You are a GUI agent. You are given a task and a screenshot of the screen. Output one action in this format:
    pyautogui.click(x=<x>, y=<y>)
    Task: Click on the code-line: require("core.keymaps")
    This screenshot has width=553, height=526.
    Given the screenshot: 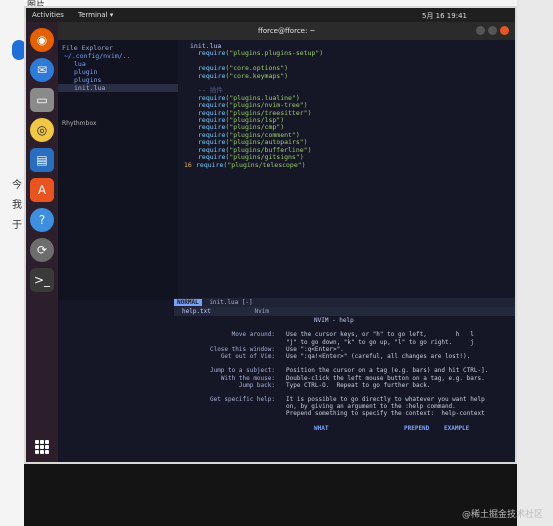 What is the action you would take?
    pyautogui.click(x=348, y=75)
    